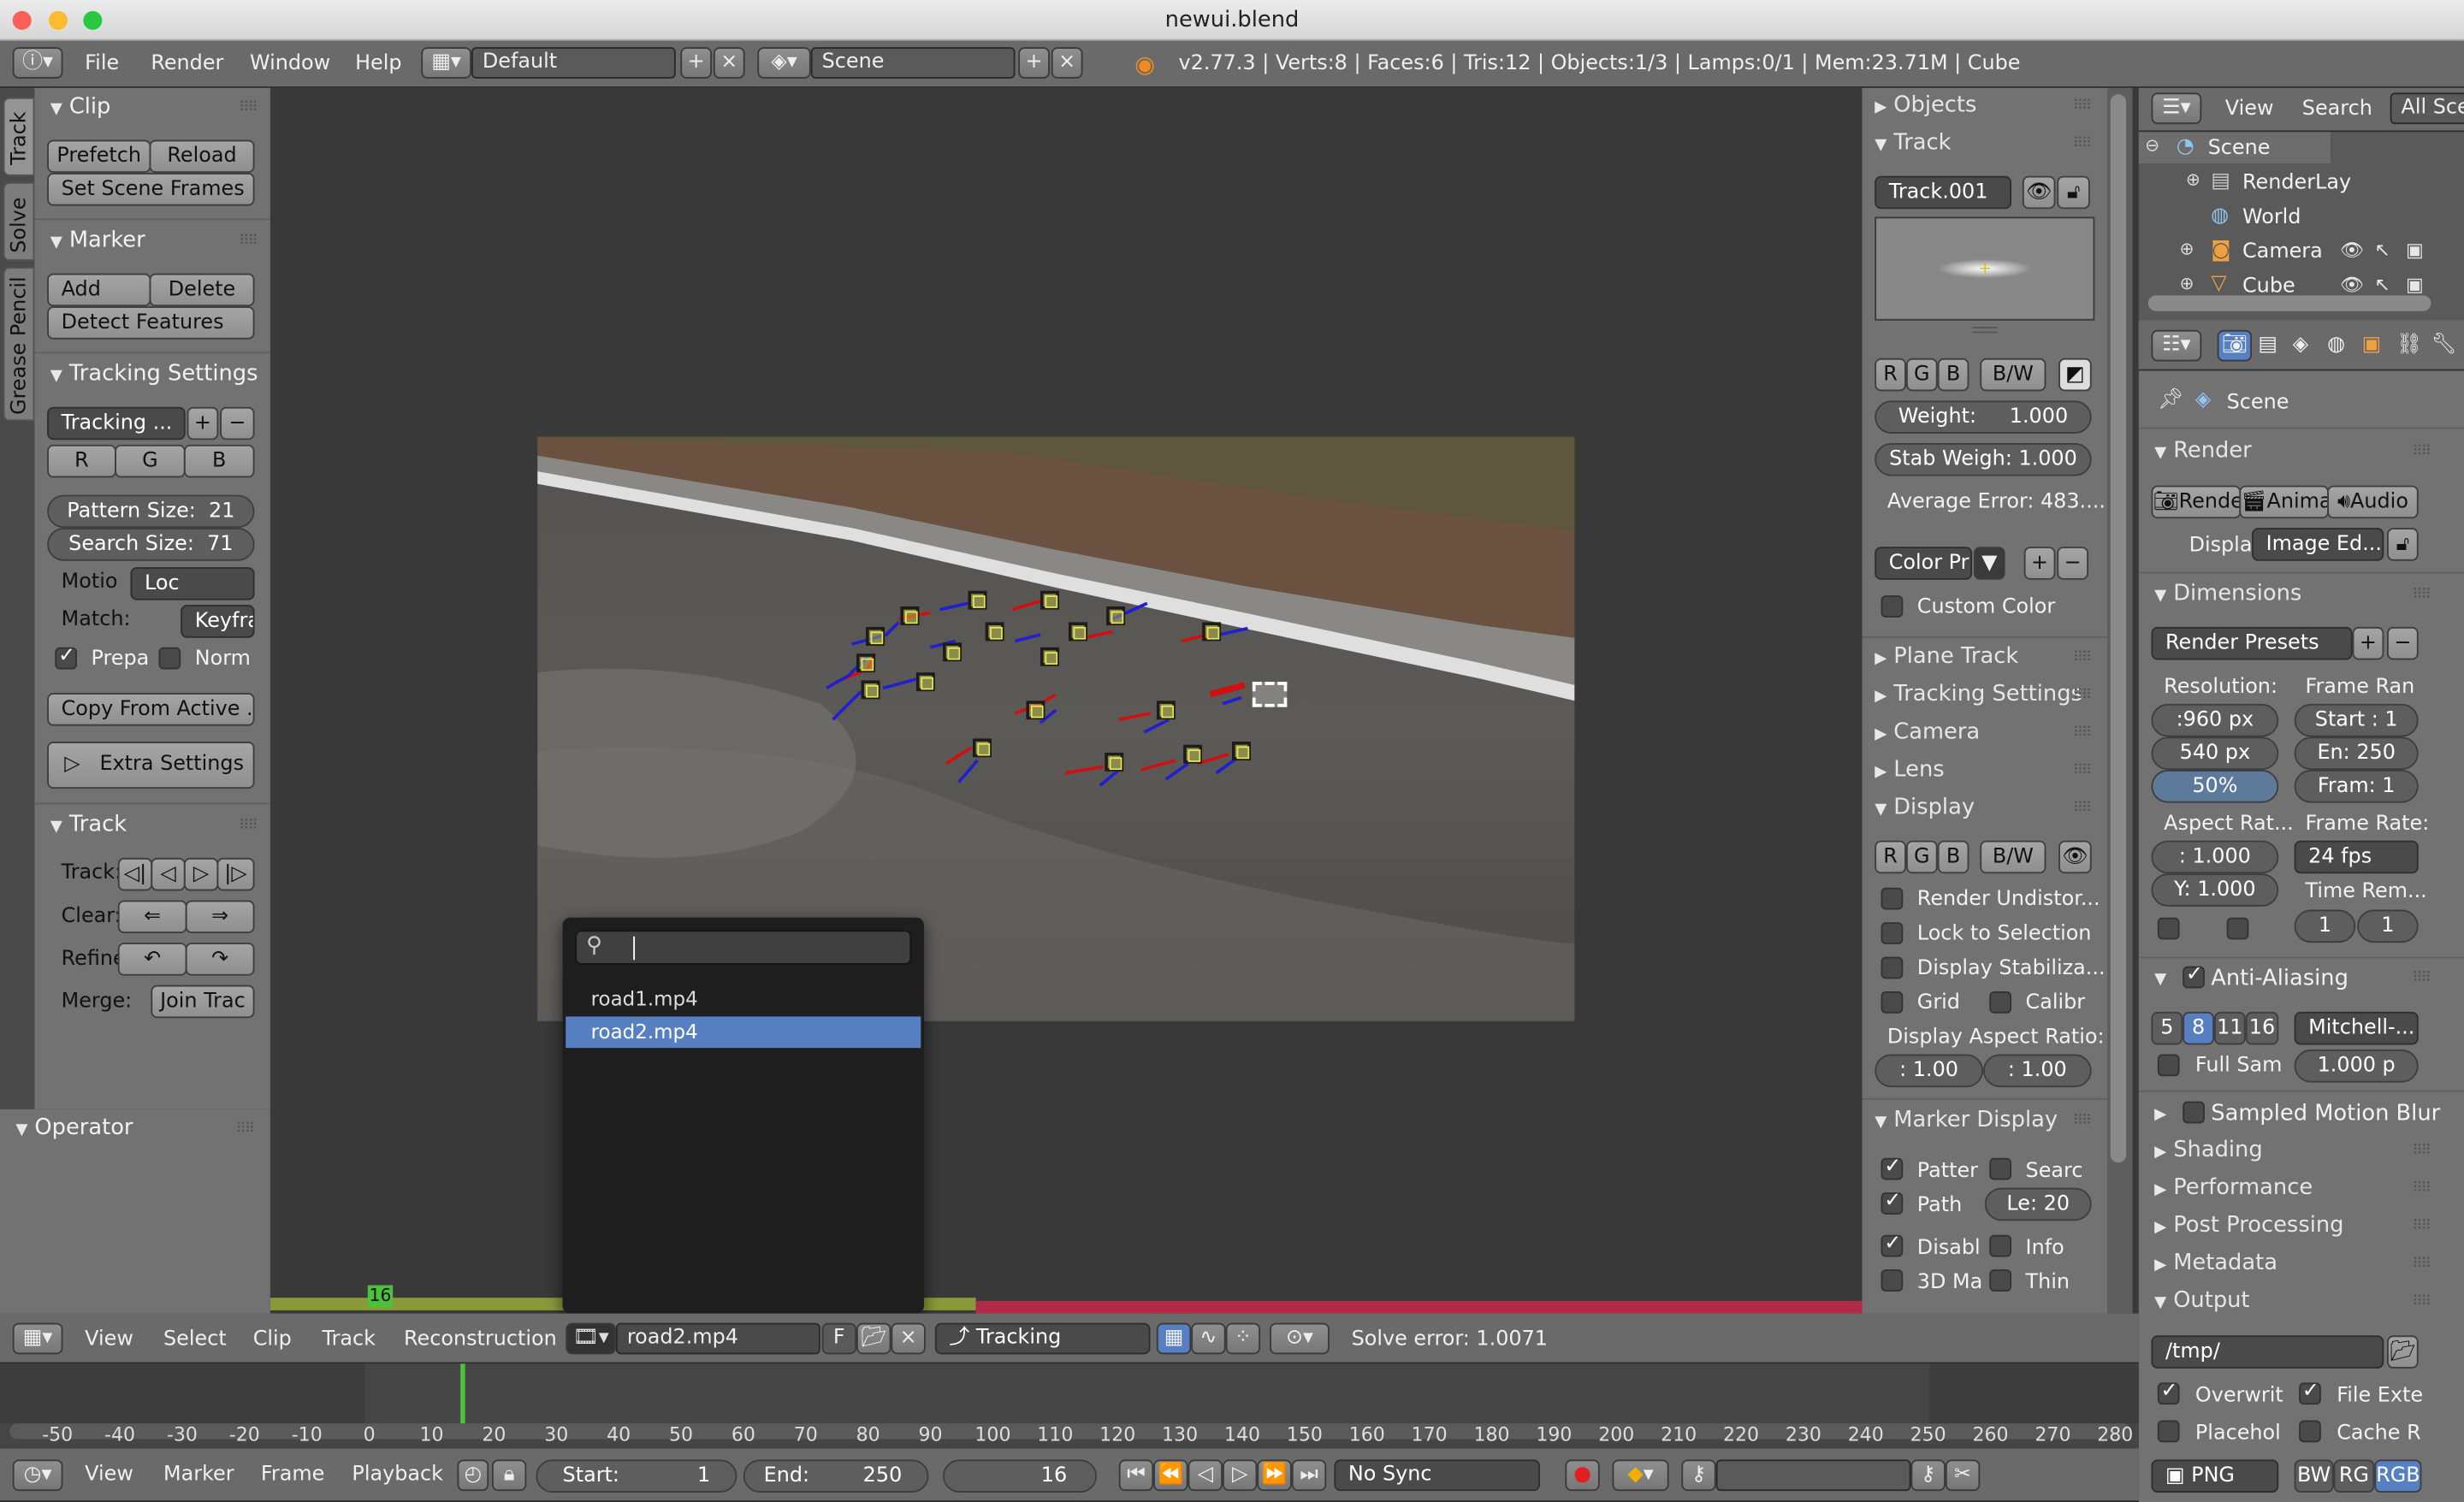 The image size is (2464, 1502). Describe the element at coordinates (2075, 857) in the screenshot. I see `display-eye-icon: 👁` at that location.